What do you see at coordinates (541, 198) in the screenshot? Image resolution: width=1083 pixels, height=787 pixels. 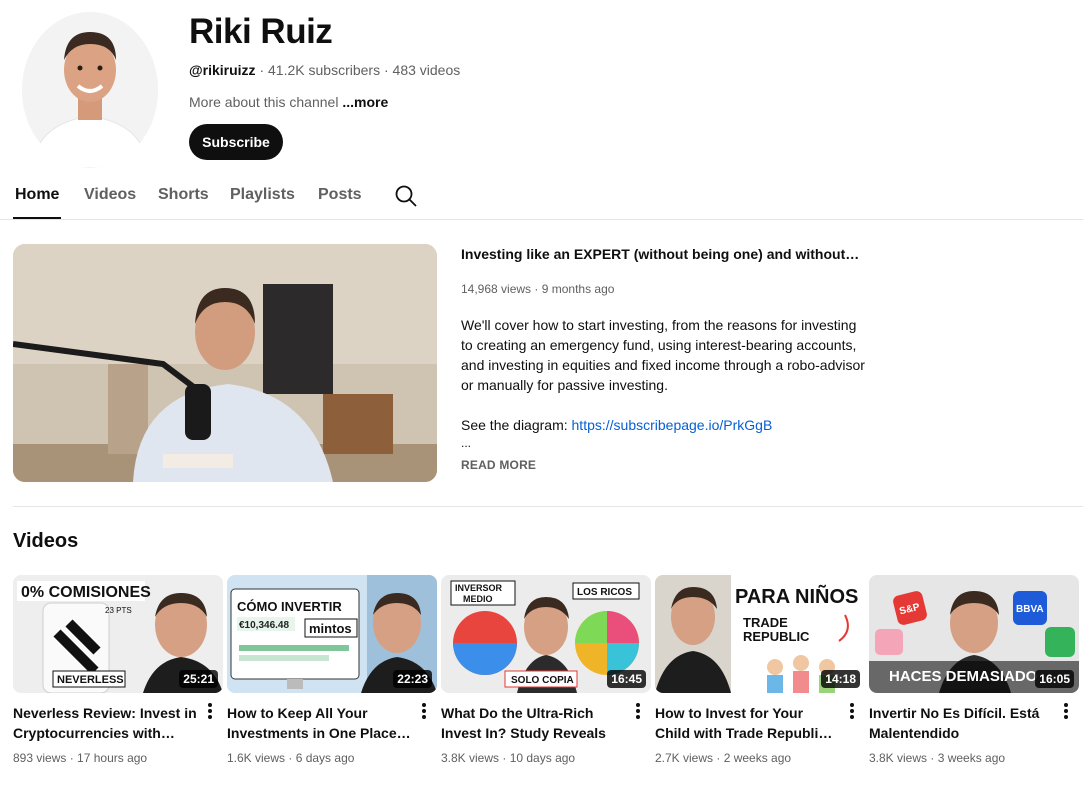 I see `channel-tabs: Home Videos Shorts Playlists Posts` at bounding box center [541, 198].